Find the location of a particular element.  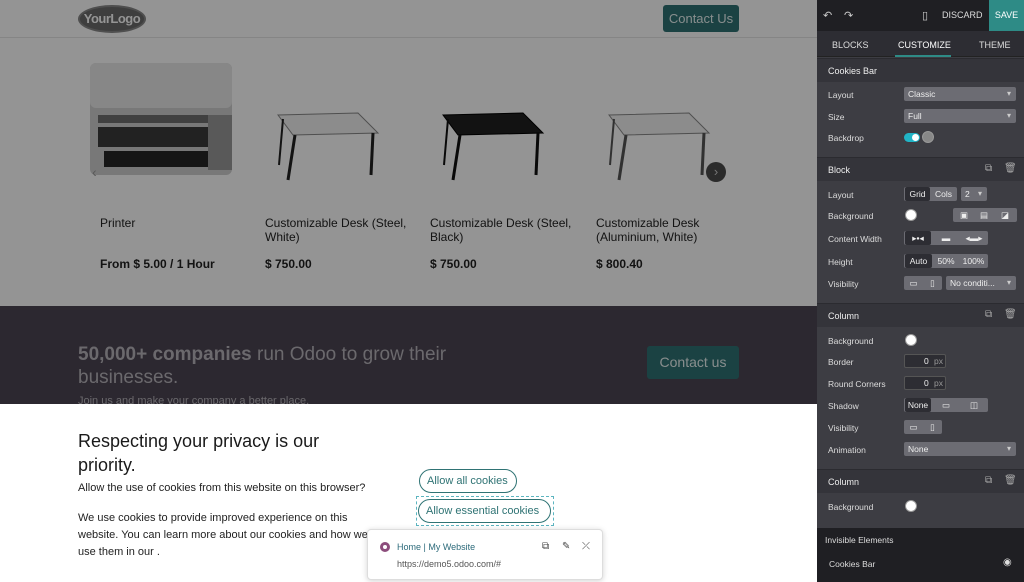

eye-icon: ◉ is located at coordinates (1007, 562).